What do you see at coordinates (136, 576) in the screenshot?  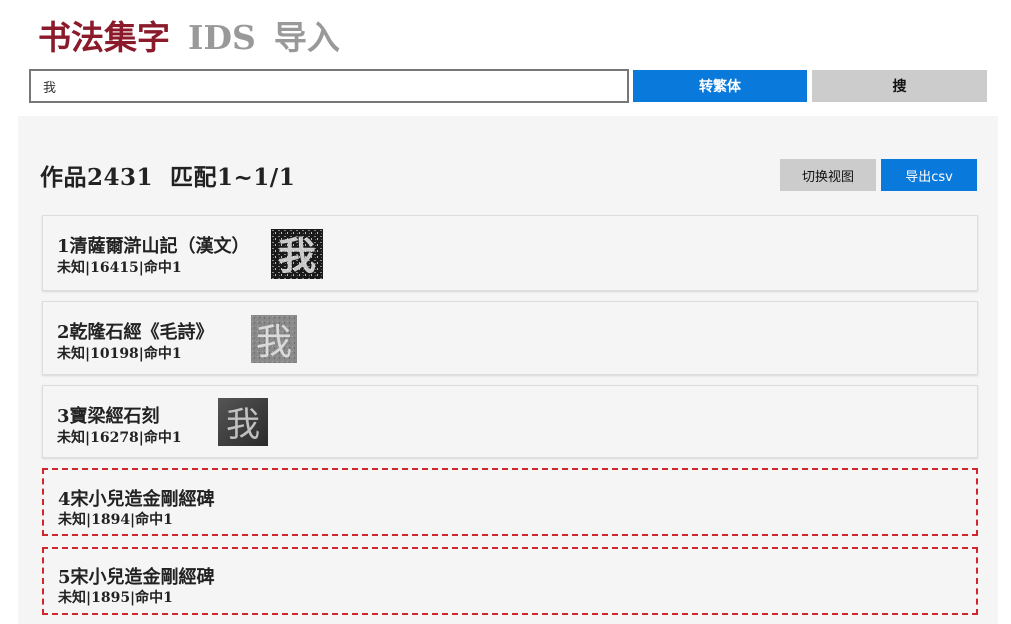 I see `result-title: 5宋小兒造金剛經碑` at bounding box center [136, 576].